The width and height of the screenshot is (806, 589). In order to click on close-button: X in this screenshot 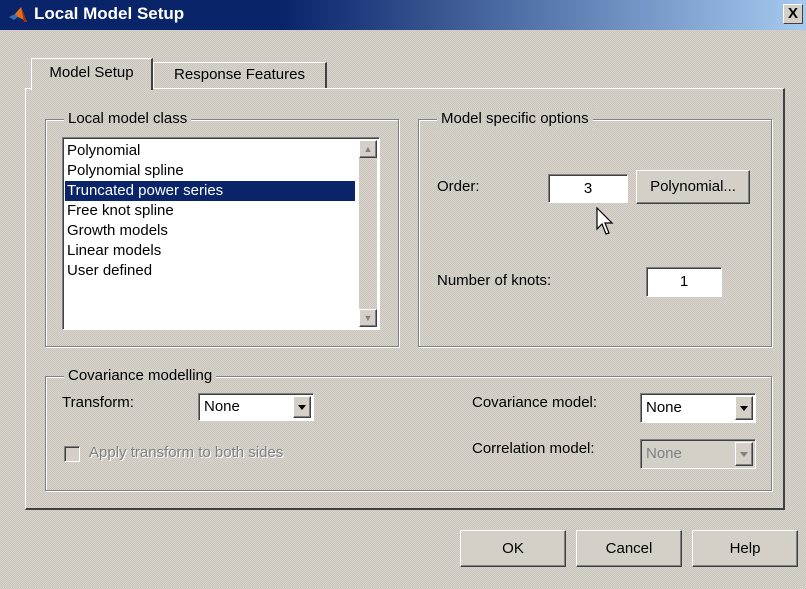, I will do `click(793, 14)`.